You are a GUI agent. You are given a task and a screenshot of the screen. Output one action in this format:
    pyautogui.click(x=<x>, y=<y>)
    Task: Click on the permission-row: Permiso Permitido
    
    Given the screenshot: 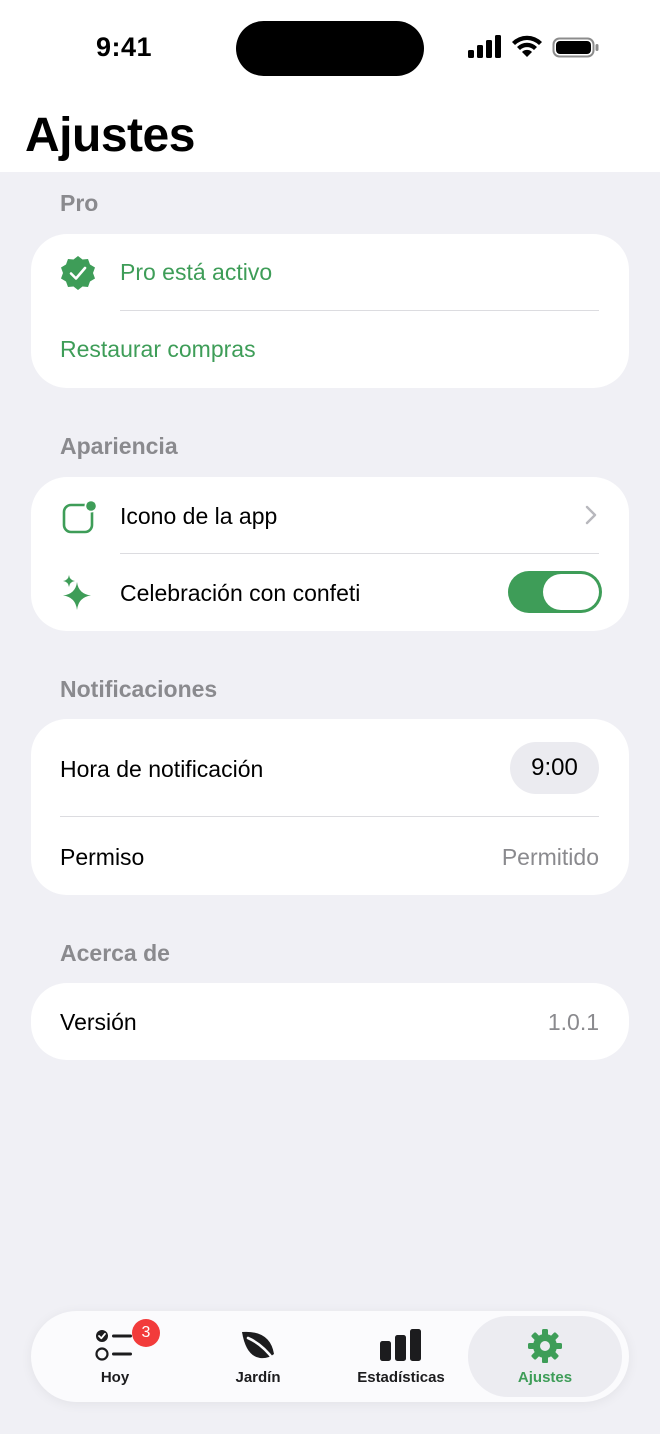 What is the action you would take?
    pyautogui.click(x=330, y=856)
    